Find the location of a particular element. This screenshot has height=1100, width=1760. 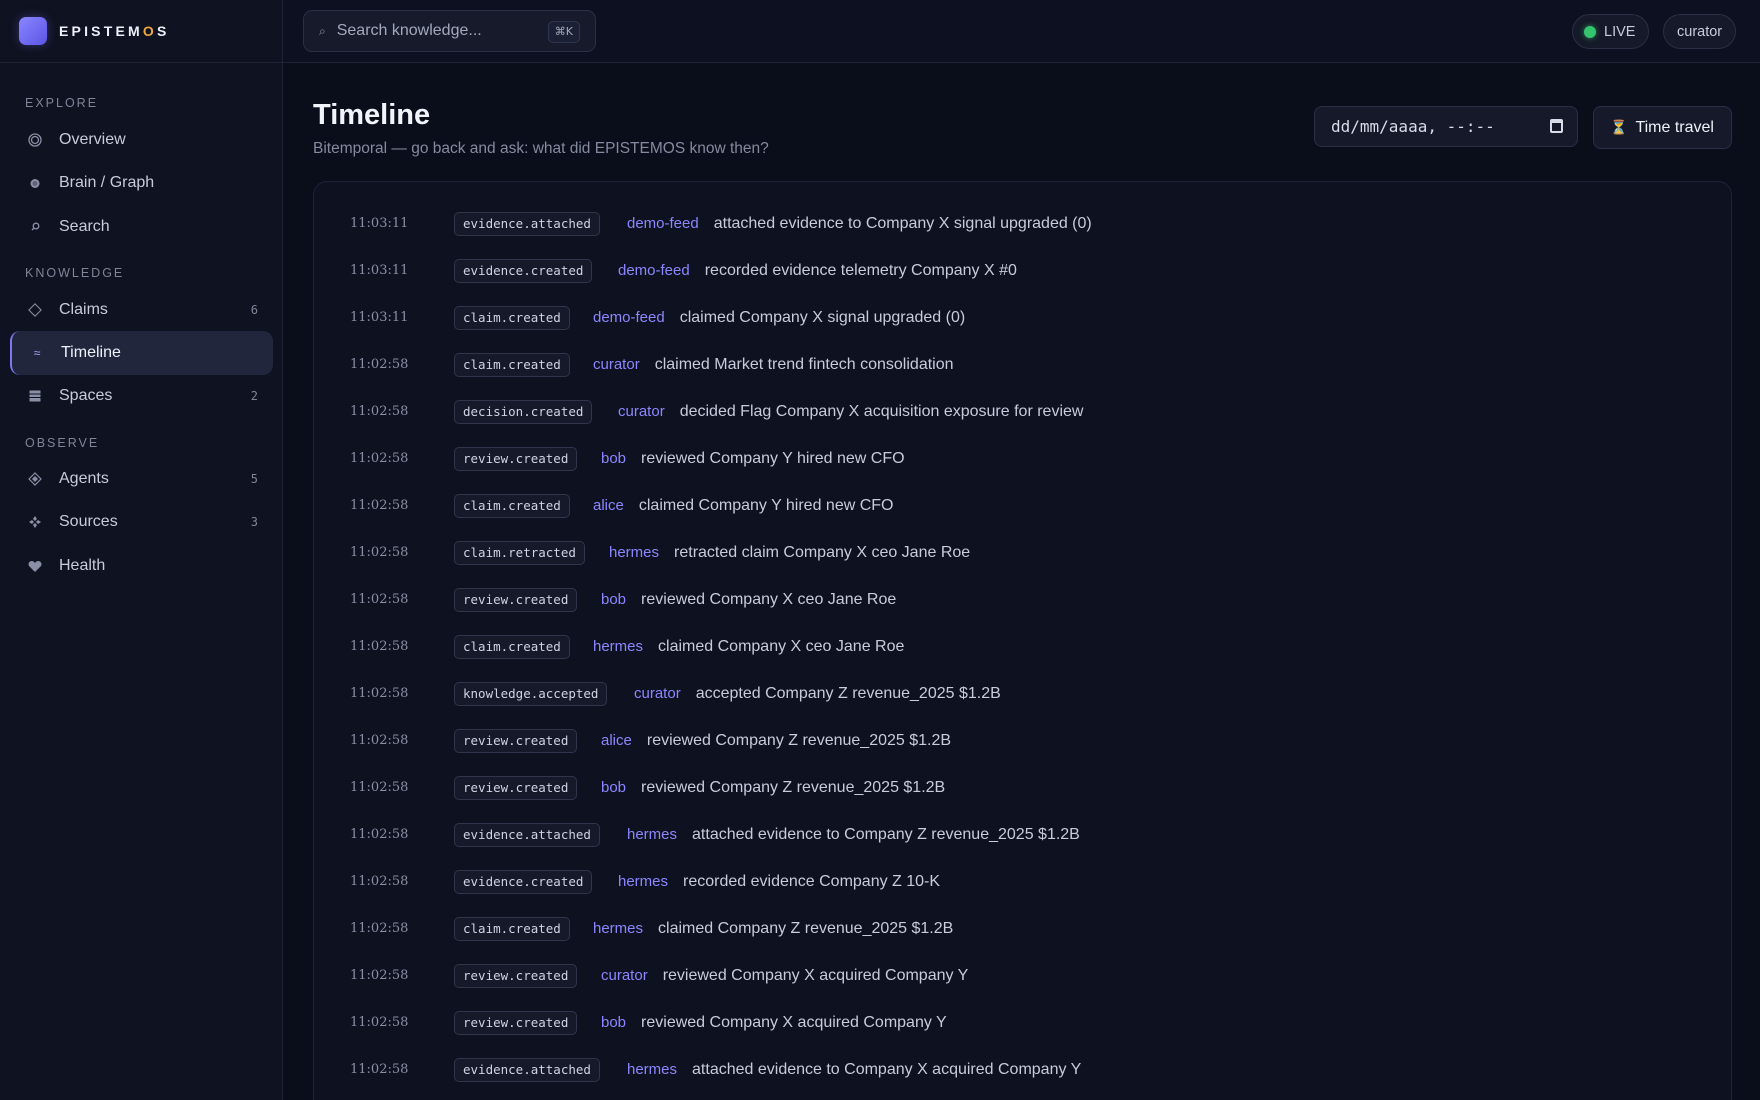

event-detail: hermes claimed Company X ceo Jane Roe is located at coordinates (748, 647).